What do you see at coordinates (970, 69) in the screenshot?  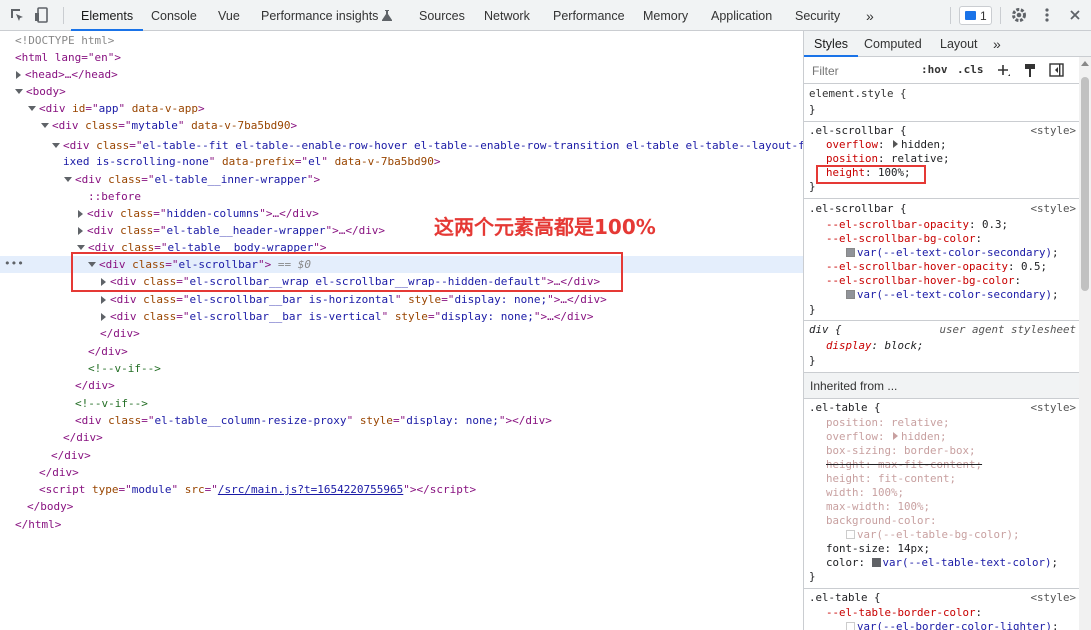 I see `cls-toggle: .cls` at bounding box center [970, 69].